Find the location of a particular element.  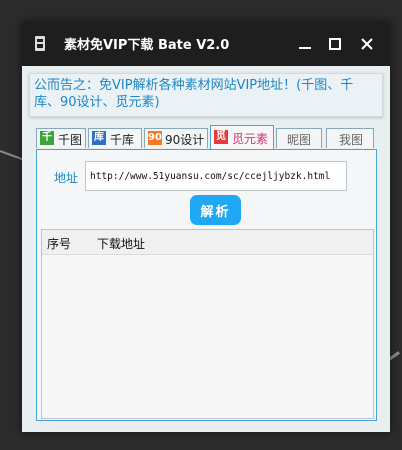

tab-miyuansu: 觅 觅元素 is located at coordinates (242, 137).